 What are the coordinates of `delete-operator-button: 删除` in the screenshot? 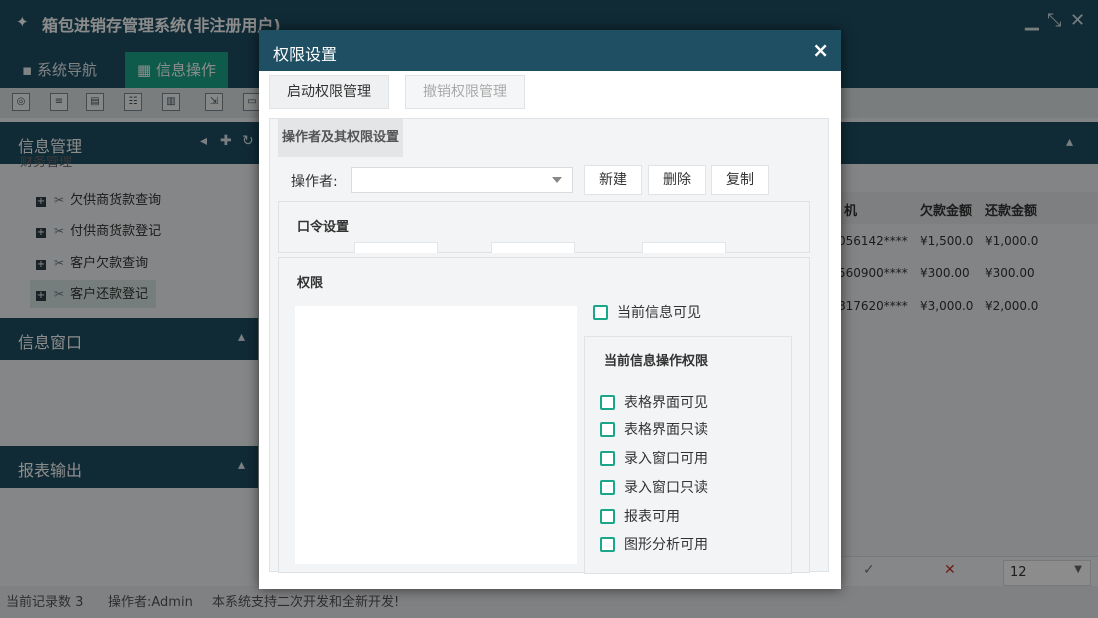 It's located at (677, 180).